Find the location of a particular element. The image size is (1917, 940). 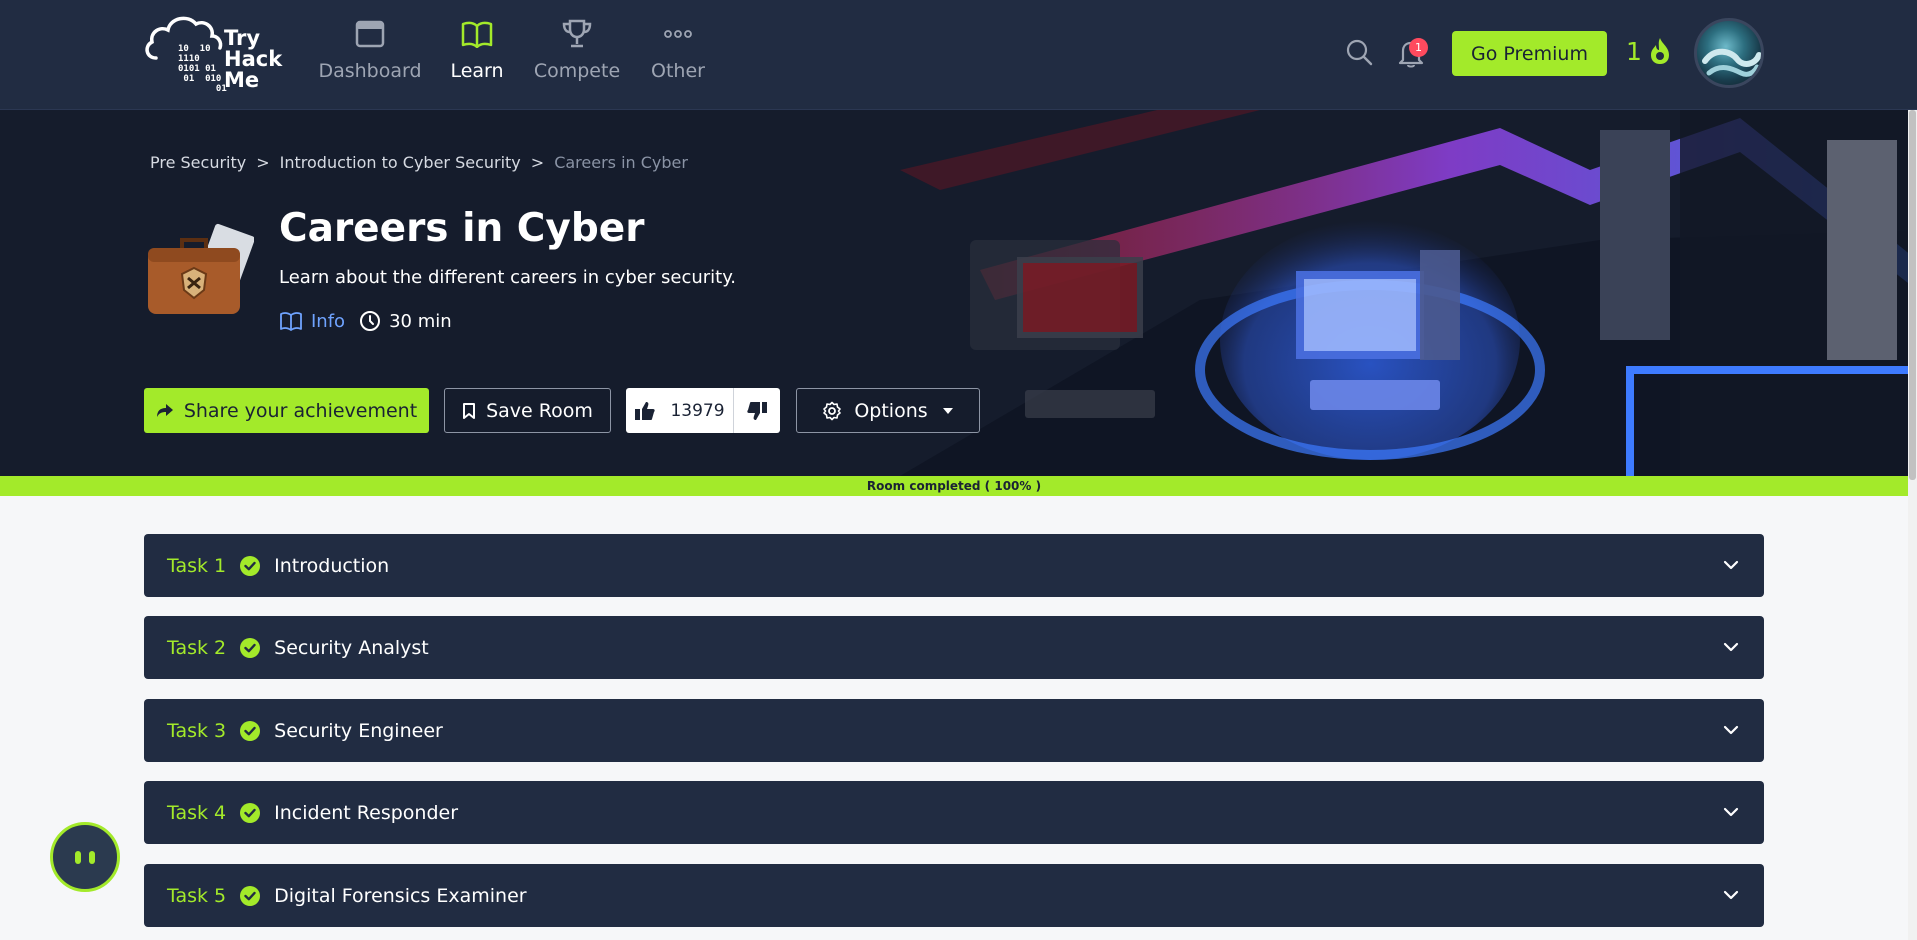

options-dropdown: Options is located at coordinates (888, 410).